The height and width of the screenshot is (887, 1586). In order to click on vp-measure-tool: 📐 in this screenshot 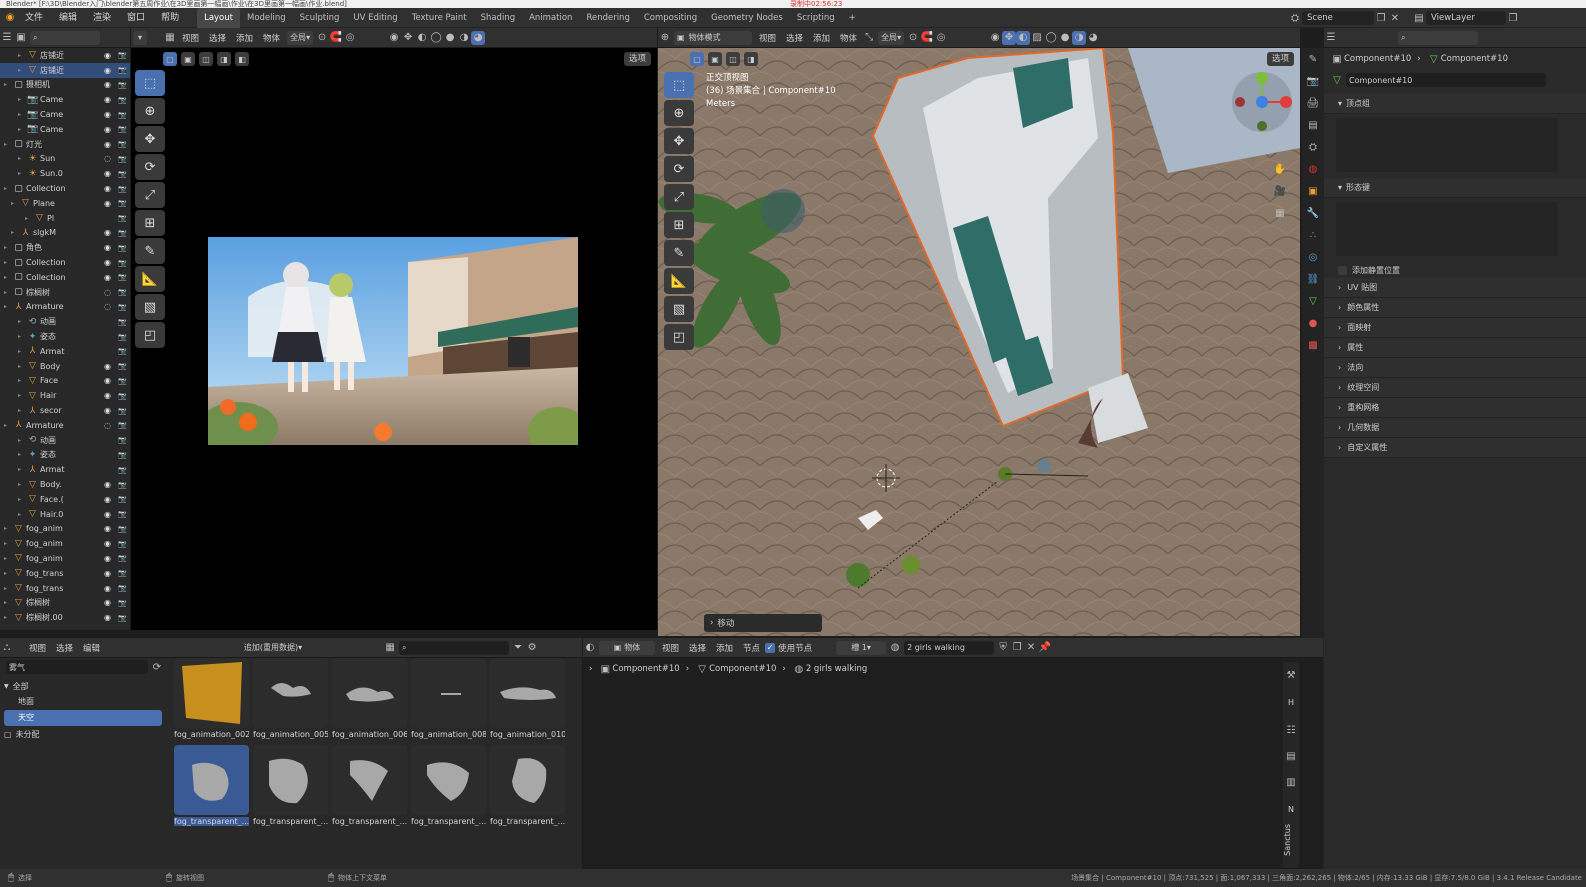, I will do `click(679, 281)`.